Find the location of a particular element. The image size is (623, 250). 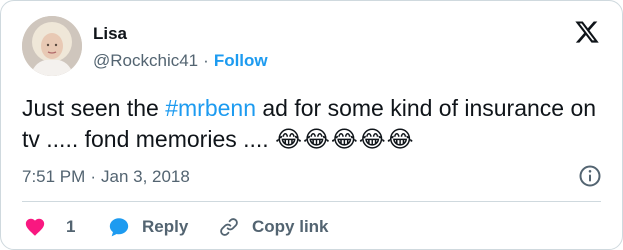

link-icon is located at coordinates (229, 227).